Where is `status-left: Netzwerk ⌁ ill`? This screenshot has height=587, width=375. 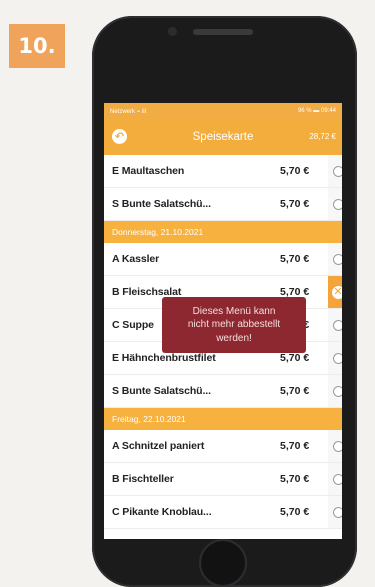 status-left: Netzwerk ⌁ ill is located at coordinates (128, 111).